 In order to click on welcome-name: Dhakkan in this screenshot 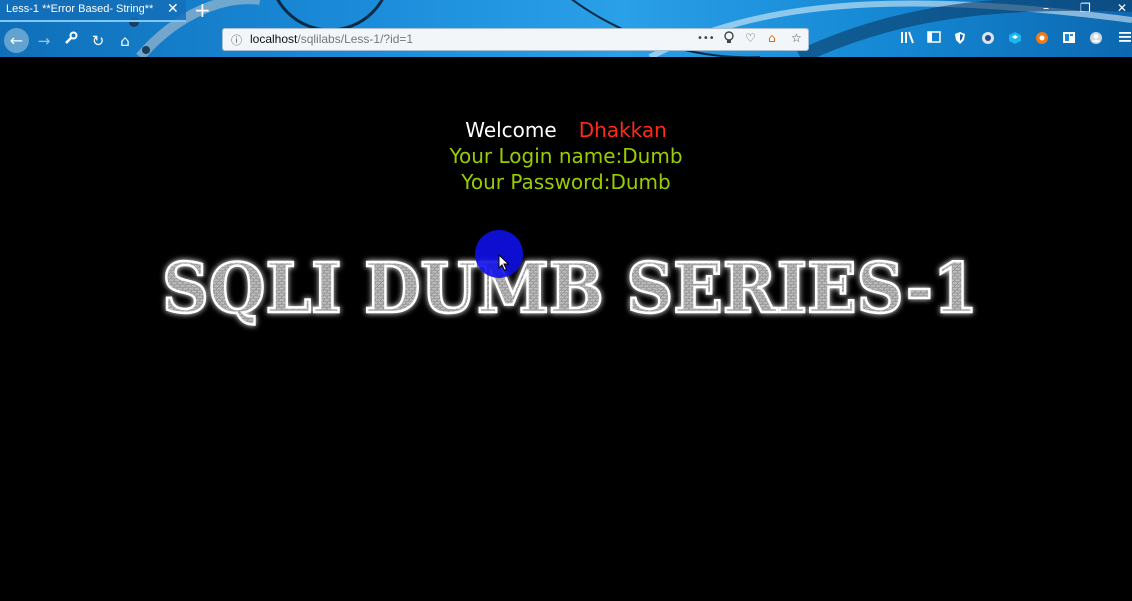, I will do `click(622, 130)`.